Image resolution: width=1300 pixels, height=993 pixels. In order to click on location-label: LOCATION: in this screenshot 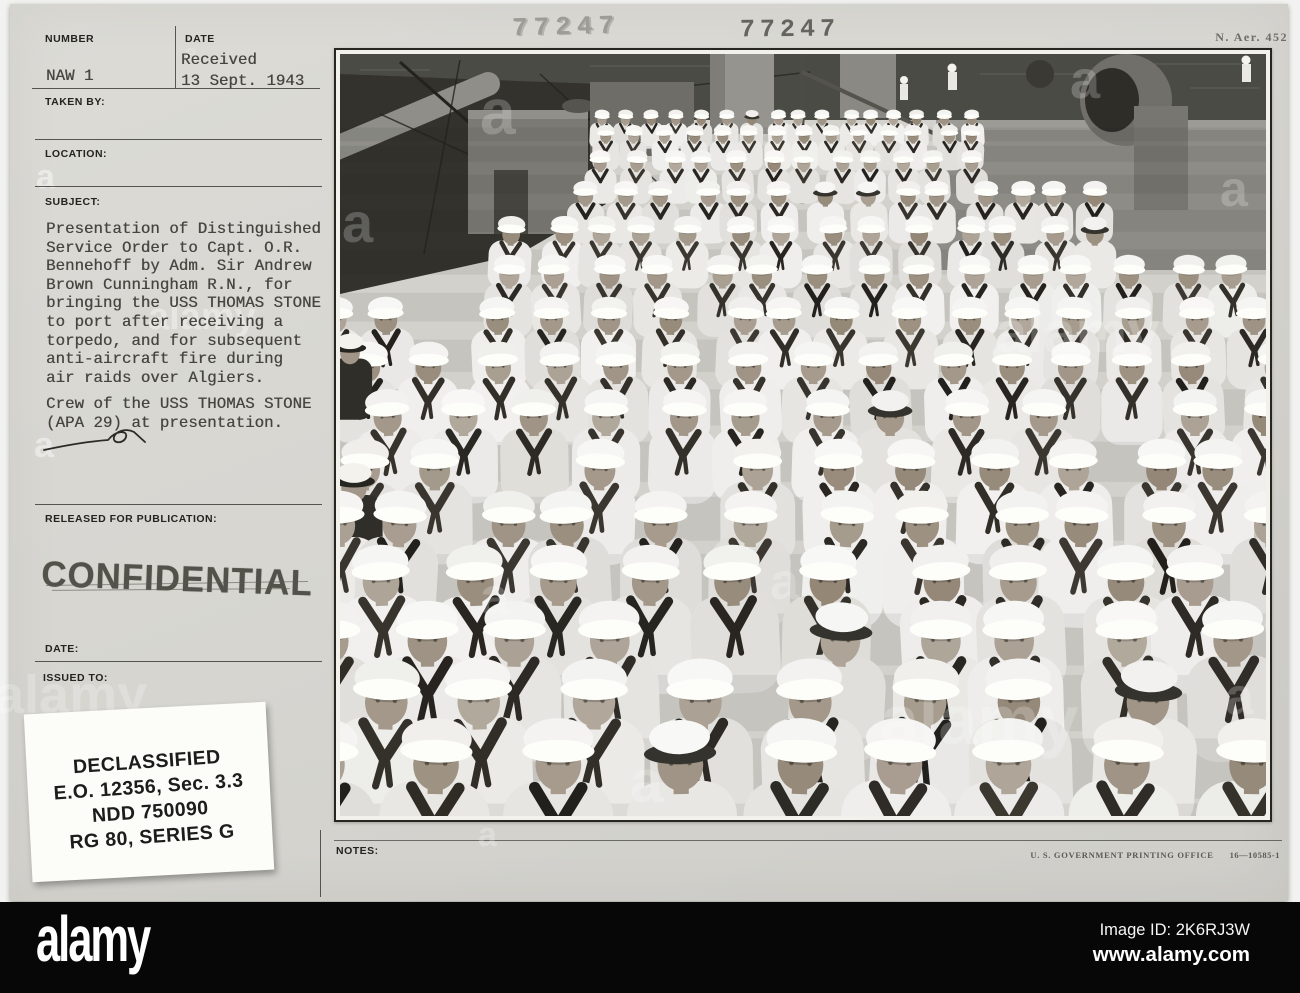, I will do `click(76, 154)`.